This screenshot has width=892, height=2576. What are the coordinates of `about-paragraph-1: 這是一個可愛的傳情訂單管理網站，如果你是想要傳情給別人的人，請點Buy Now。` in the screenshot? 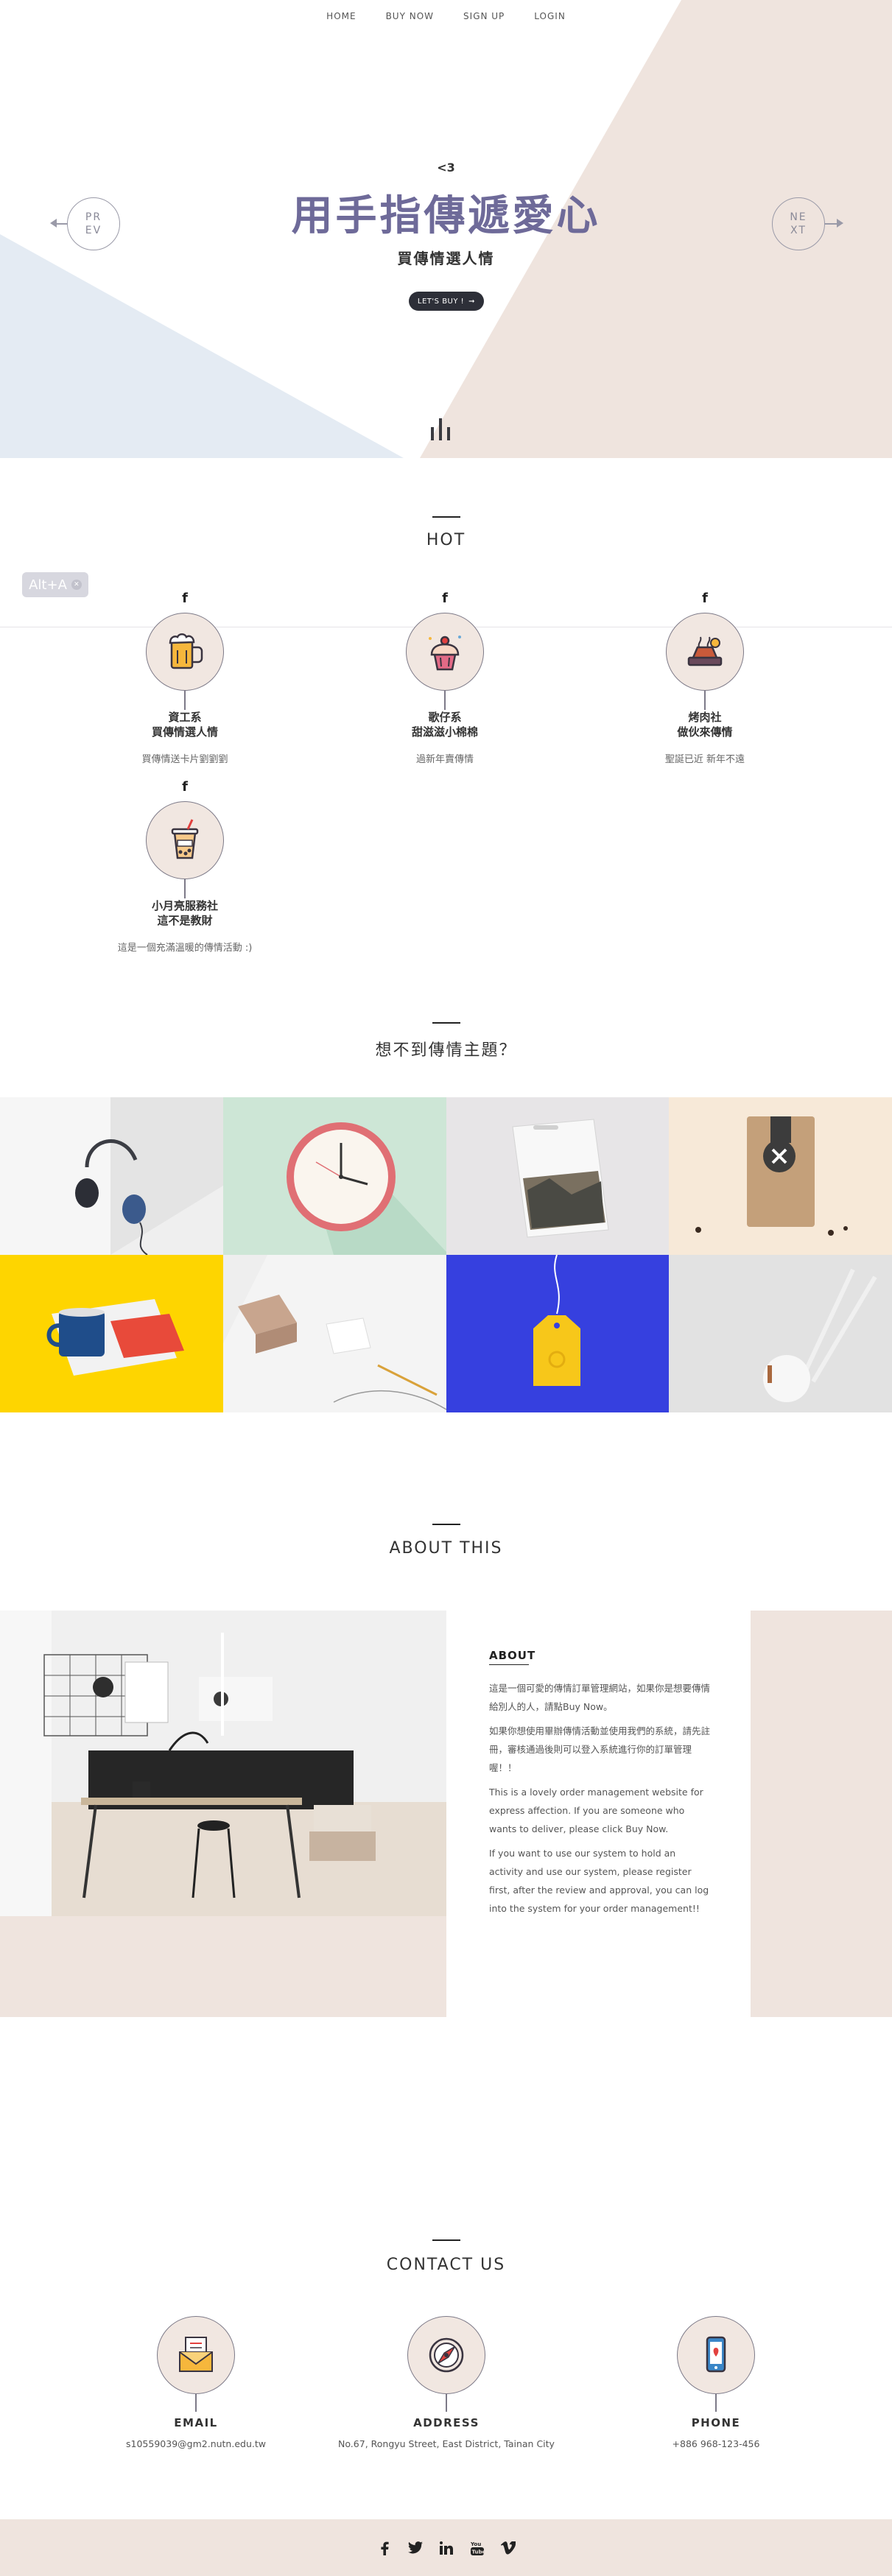 It's located at (600, 1697).